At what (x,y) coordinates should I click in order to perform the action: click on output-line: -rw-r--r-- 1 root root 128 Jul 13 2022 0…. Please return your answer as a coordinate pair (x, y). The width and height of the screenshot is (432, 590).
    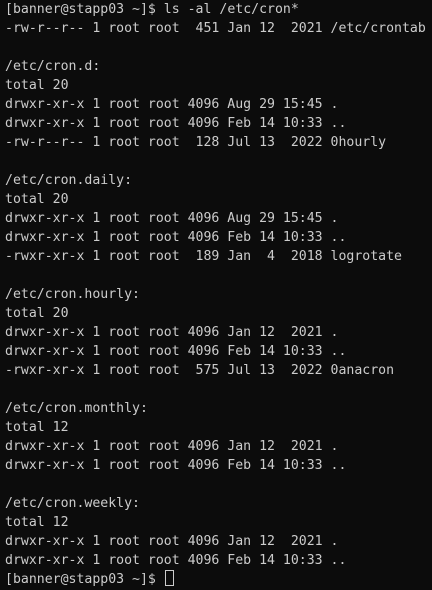
    Looking at the image, I should click on (196, 142).